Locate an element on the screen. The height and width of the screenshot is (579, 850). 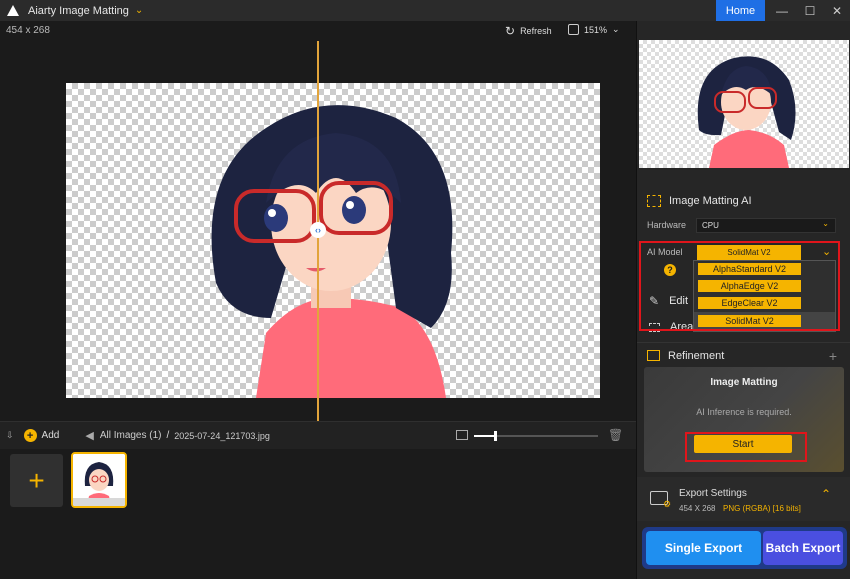
export-gear-icon: ⚙ is located at coordinates (667, 504).